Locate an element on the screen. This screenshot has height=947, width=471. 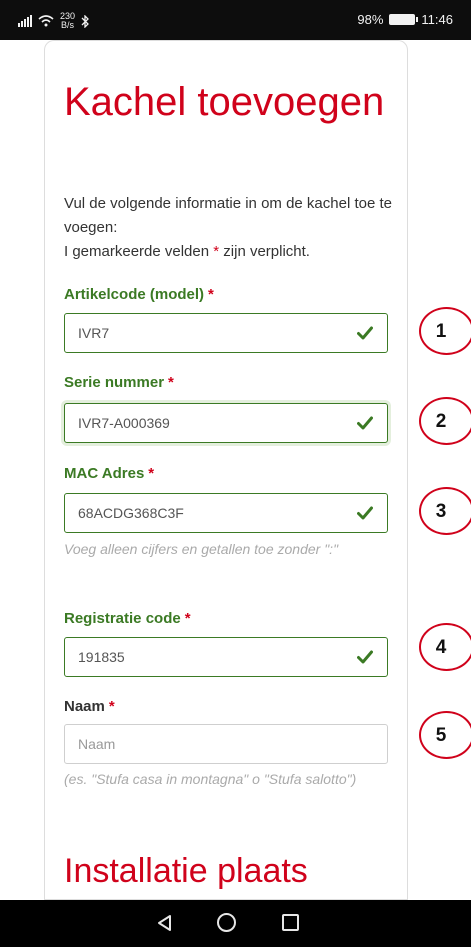
back-triangle-icon is located at coordinates (165, 923).